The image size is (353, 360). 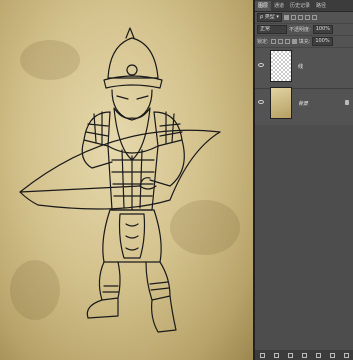 I want to click on lock-all-icon, so click(x=294, y=41).